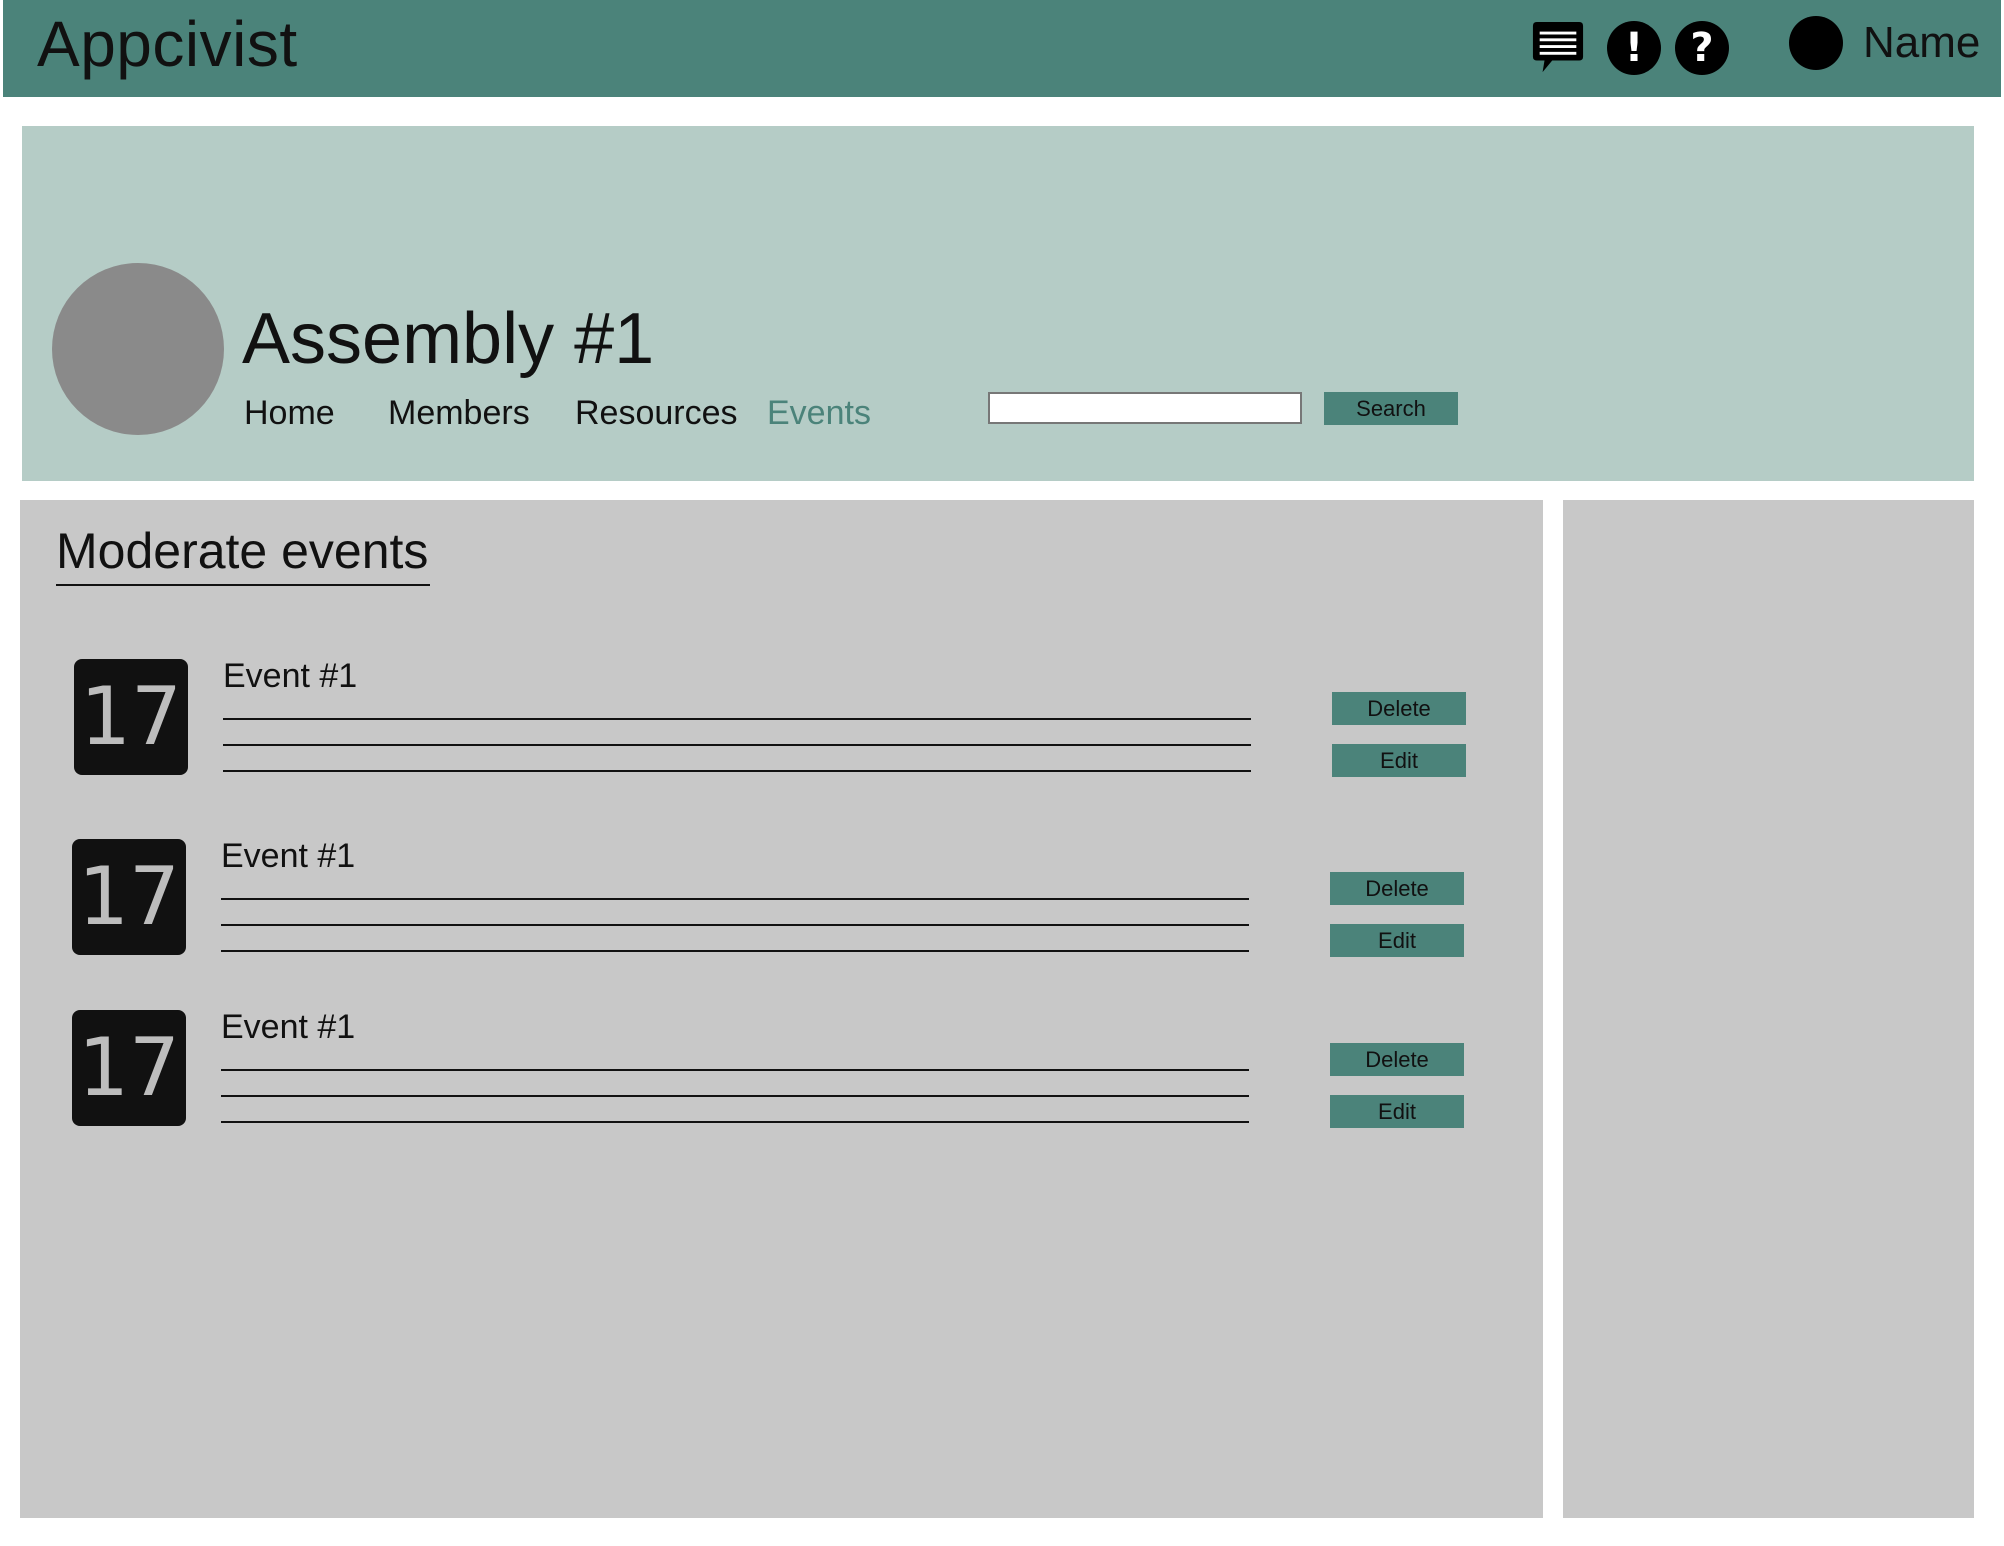  Describe the element at coordinates (1816, 43) in the screenshot. I see `user-avatar` at that location.